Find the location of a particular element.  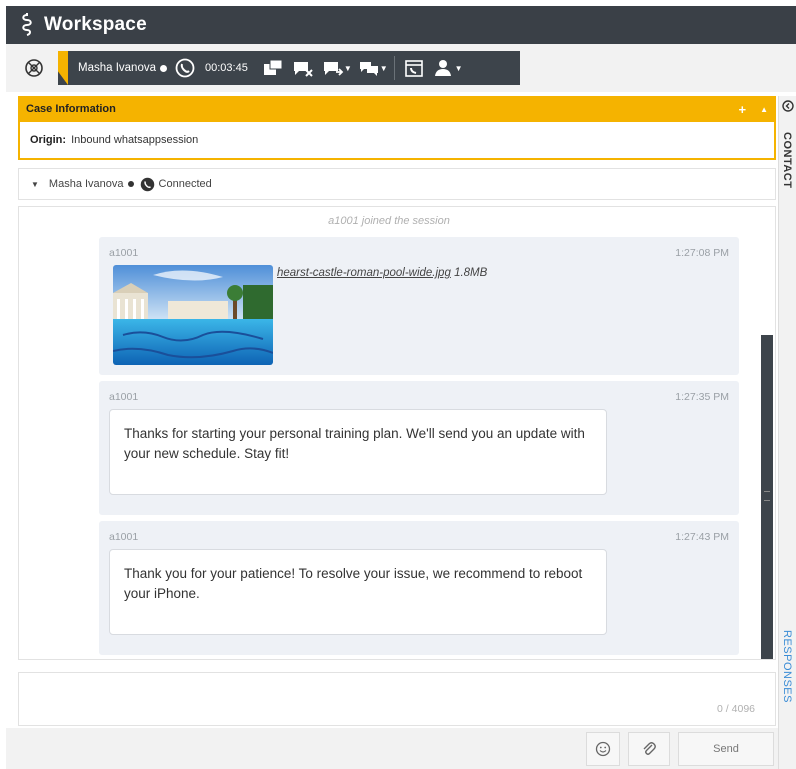

message-input: 0 / 4096 is located at coordinates (397, 699).